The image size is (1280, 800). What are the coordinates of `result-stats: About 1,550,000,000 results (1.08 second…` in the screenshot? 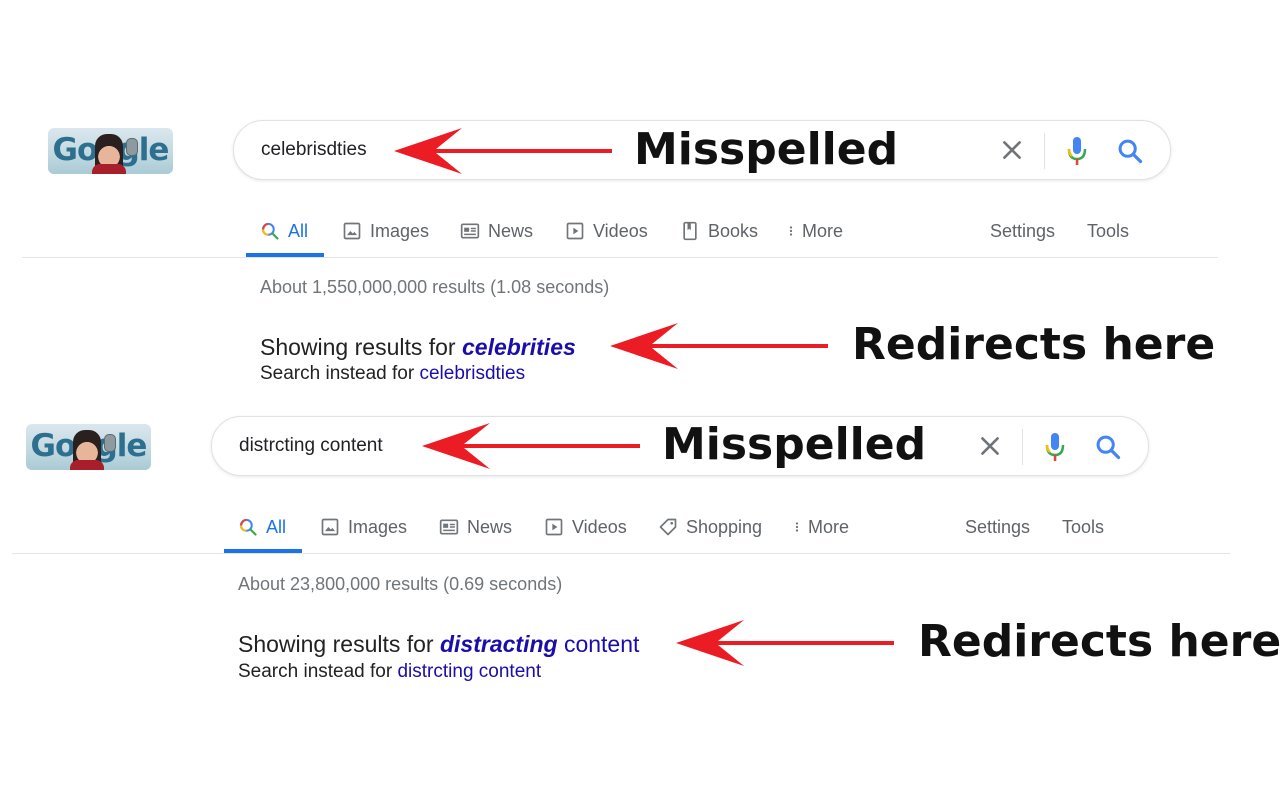 It's located at (435, 287).